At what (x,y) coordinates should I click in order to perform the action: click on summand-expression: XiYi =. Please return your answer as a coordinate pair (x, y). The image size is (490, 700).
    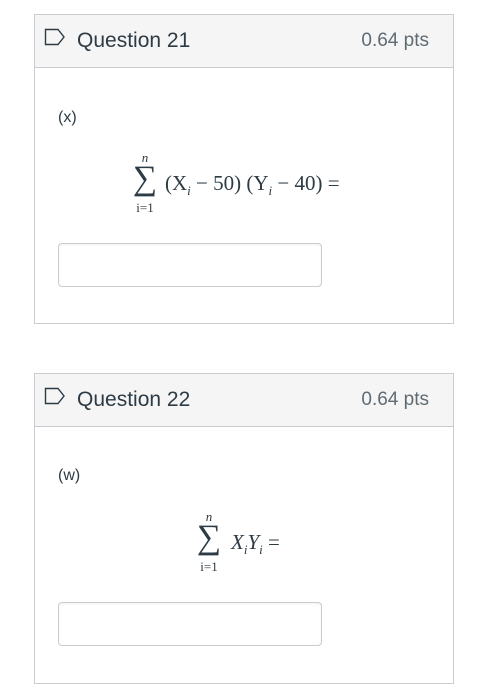
    Looking at the image, I should click on (255, 544).